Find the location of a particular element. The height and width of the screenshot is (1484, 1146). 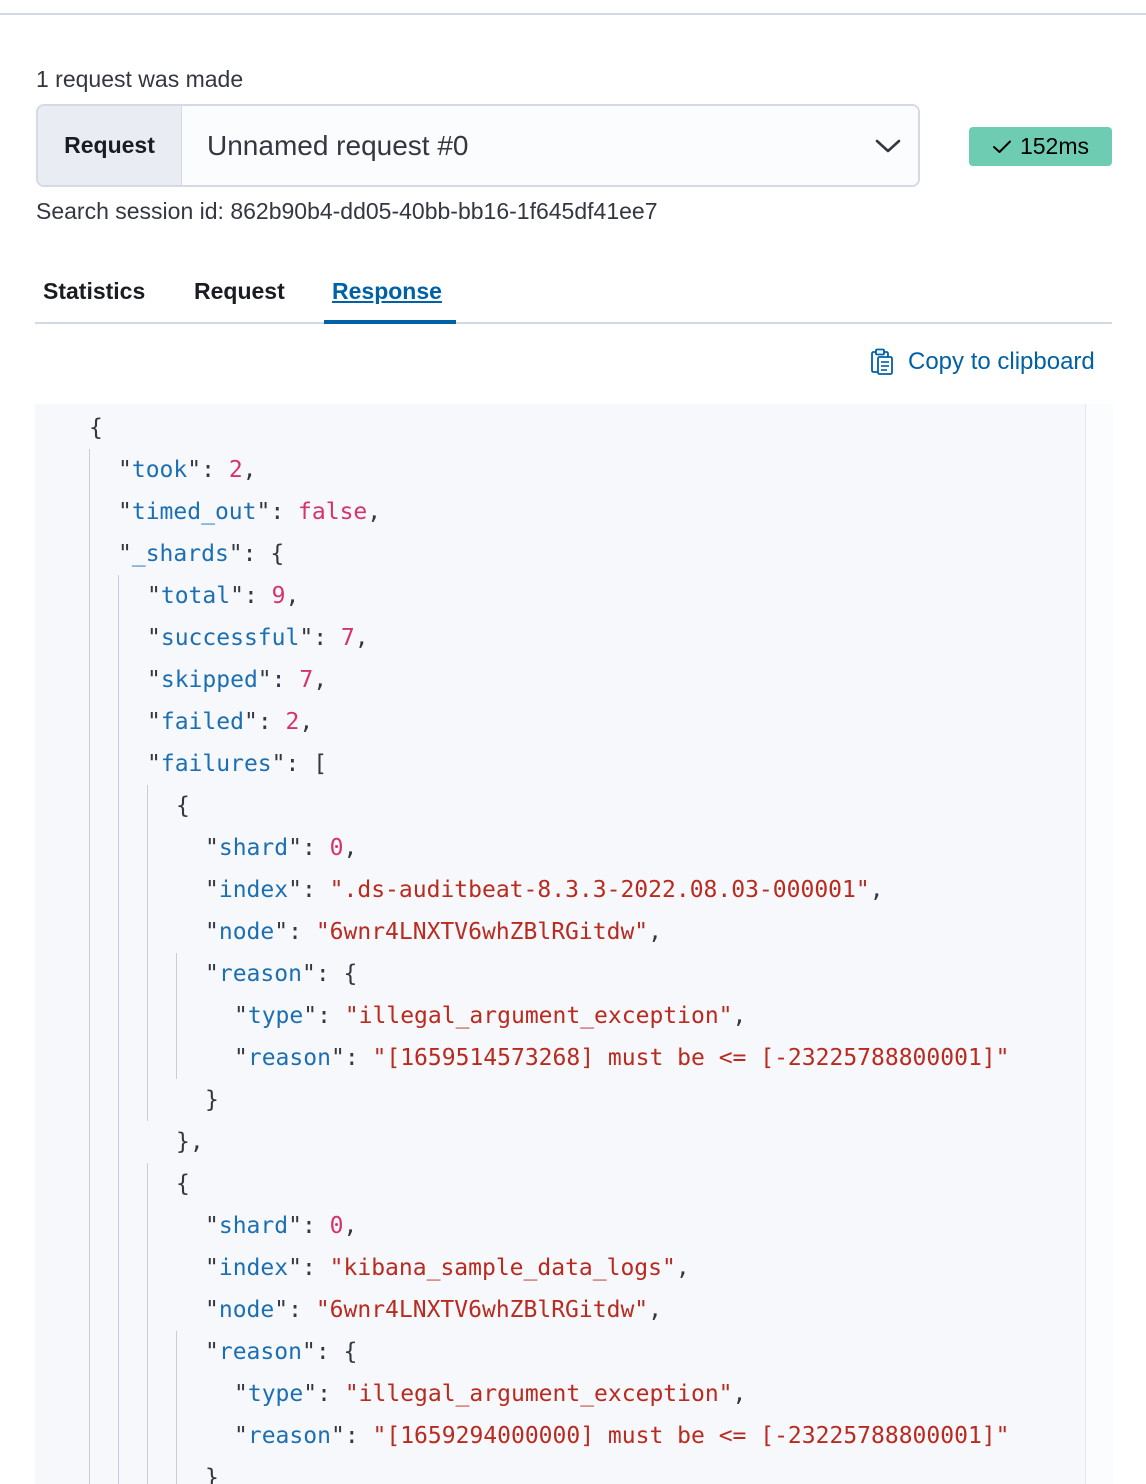

code-line: "successful": 7, is located at coordinates (258, 638).